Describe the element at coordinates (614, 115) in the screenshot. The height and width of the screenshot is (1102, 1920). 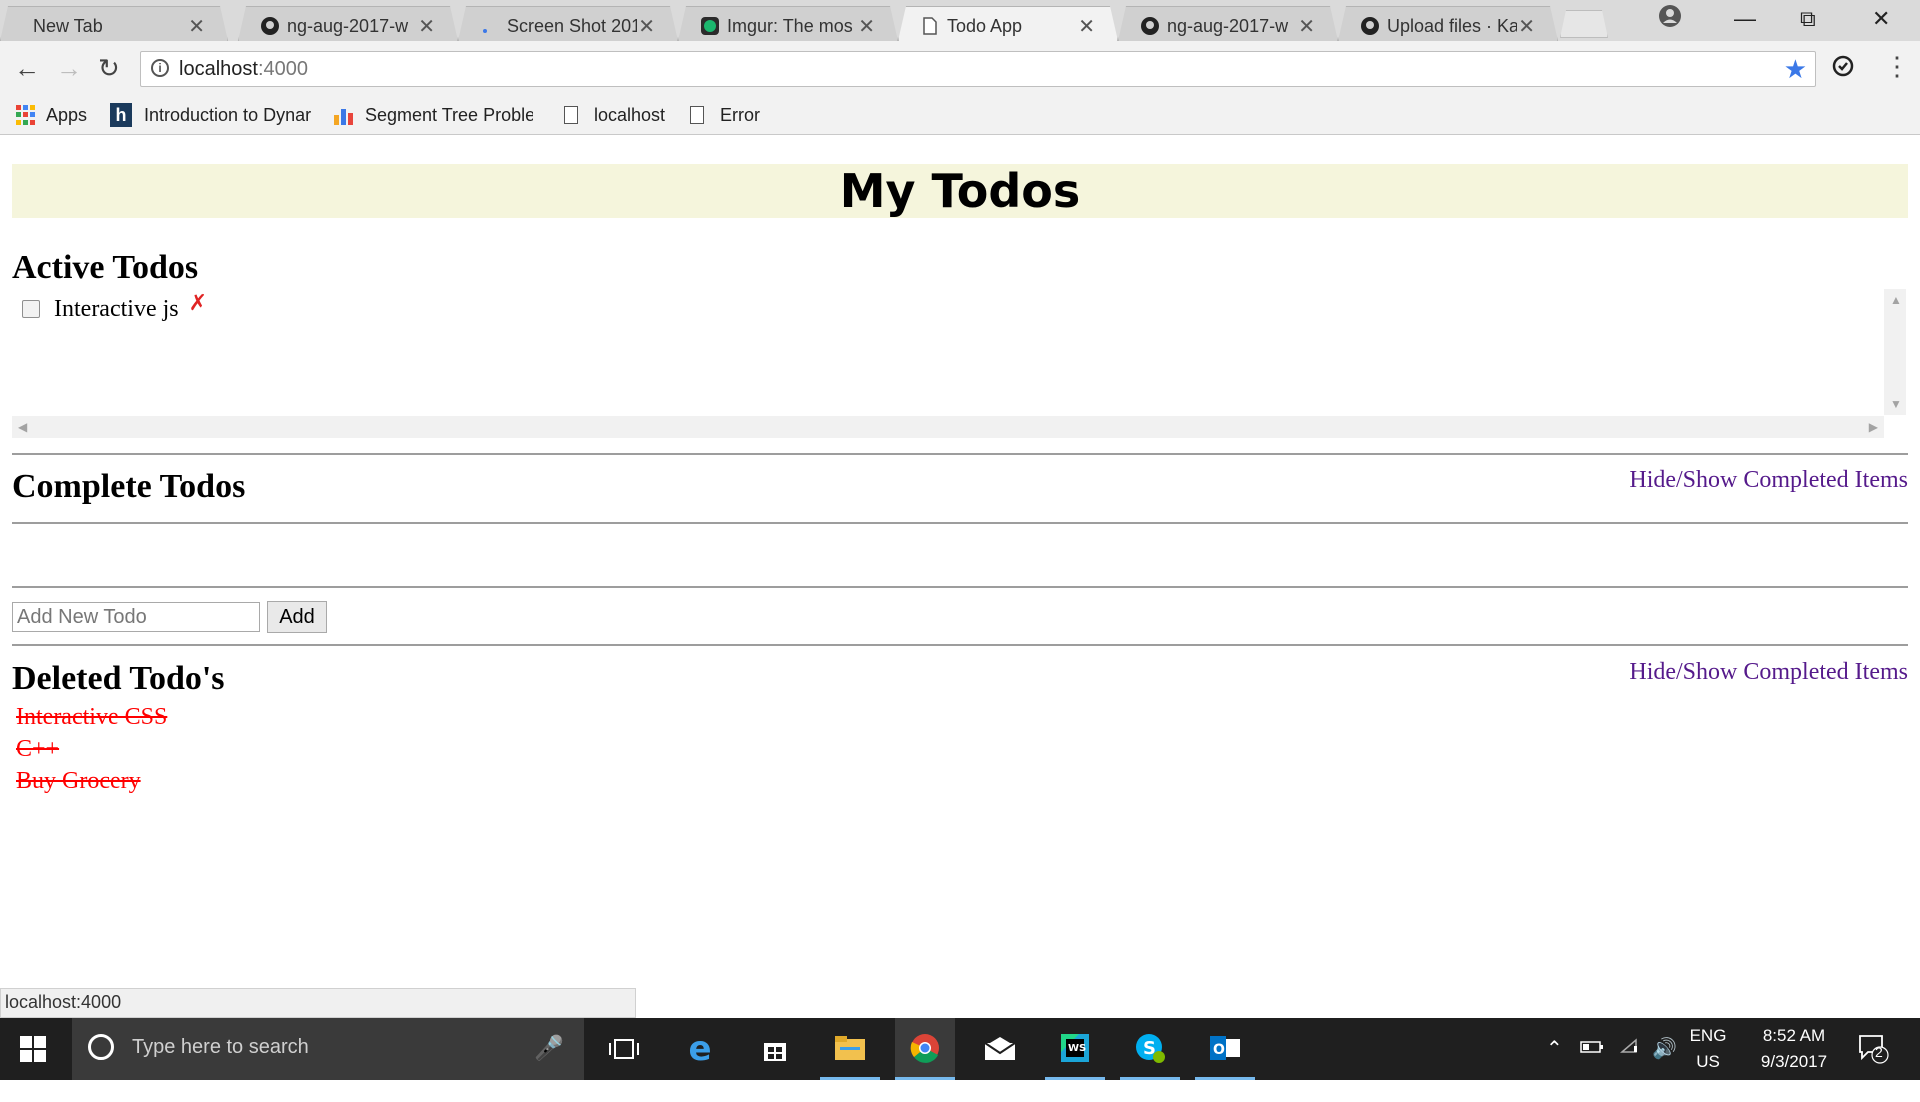
I see `bookmark-localhost: localhost` at that location.